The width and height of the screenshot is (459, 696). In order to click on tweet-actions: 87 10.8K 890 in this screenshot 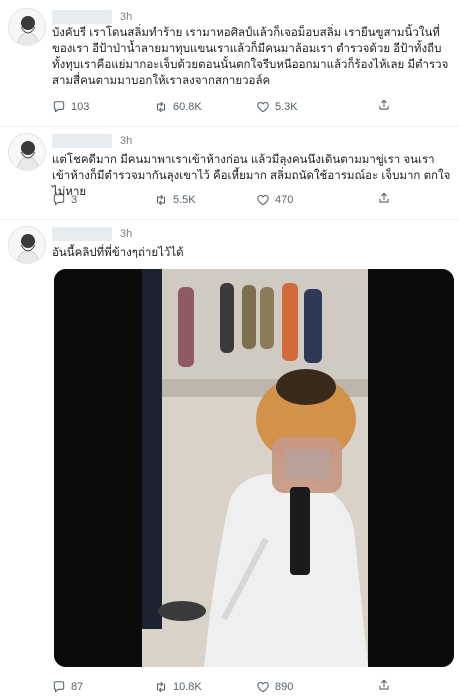, I will do `click(252, 687)`.